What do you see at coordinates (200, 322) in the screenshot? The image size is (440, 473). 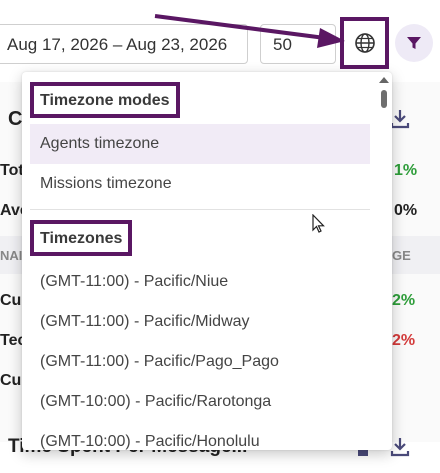 I see `timezone-option: (GMT-11:00) - Pacific/Midway` at bounding box center [200, 322].